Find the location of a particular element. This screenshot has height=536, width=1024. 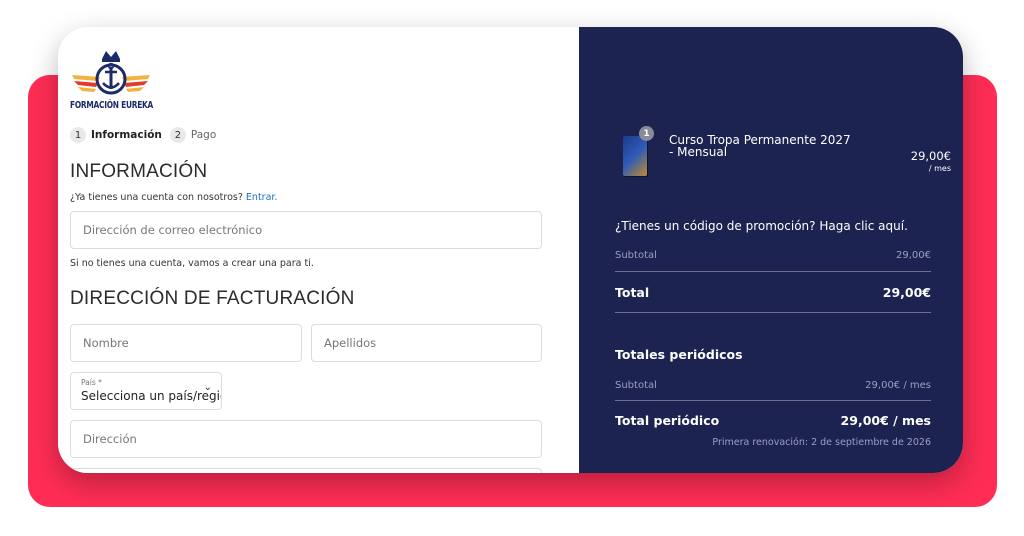

recurring-subtotal-value: 29,00€ / mes is located at coordinates (898, 385).